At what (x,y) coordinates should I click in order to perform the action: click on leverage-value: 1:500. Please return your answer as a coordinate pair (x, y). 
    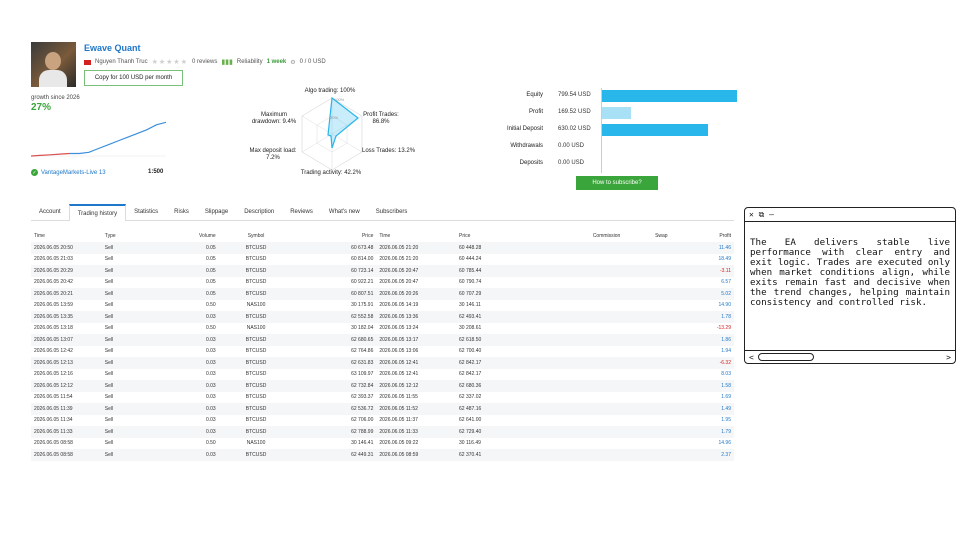
    Looking at the image, I should click on (156, 172).